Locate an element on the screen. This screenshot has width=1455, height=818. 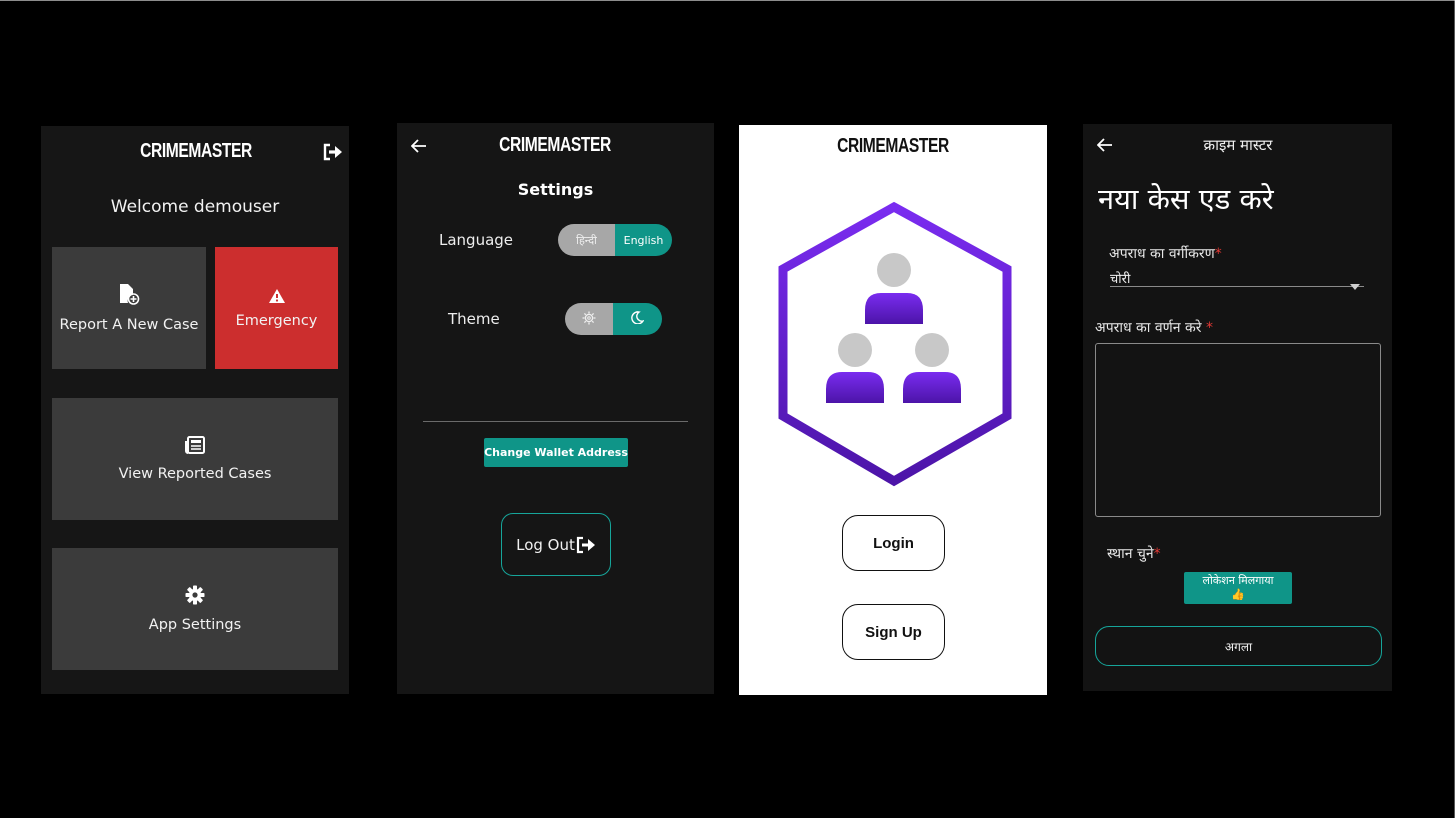
theme-label: Theme is located at coordinates (474, 319).